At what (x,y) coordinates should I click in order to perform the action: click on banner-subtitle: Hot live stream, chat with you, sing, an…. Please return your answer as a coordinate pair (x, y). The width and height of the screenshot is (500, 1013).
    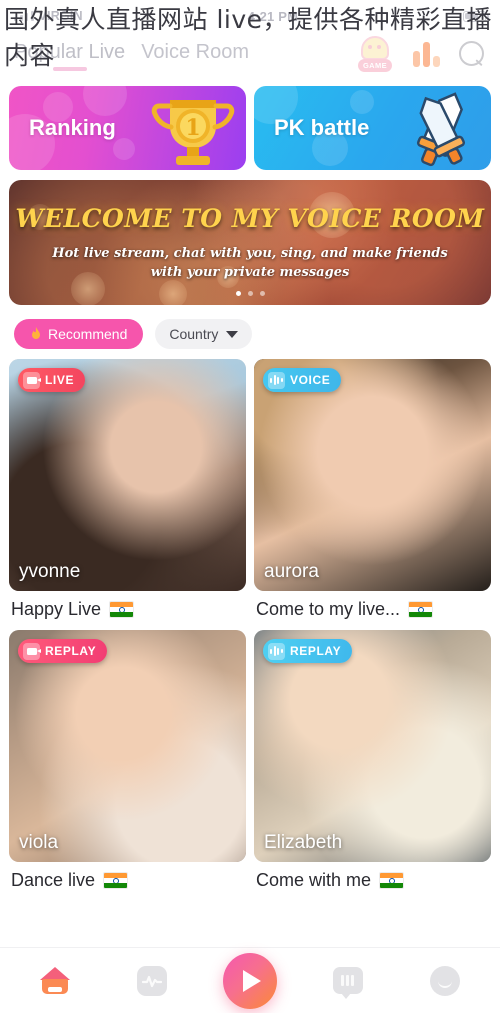
    Looking at the image, I should click on (250, 263).